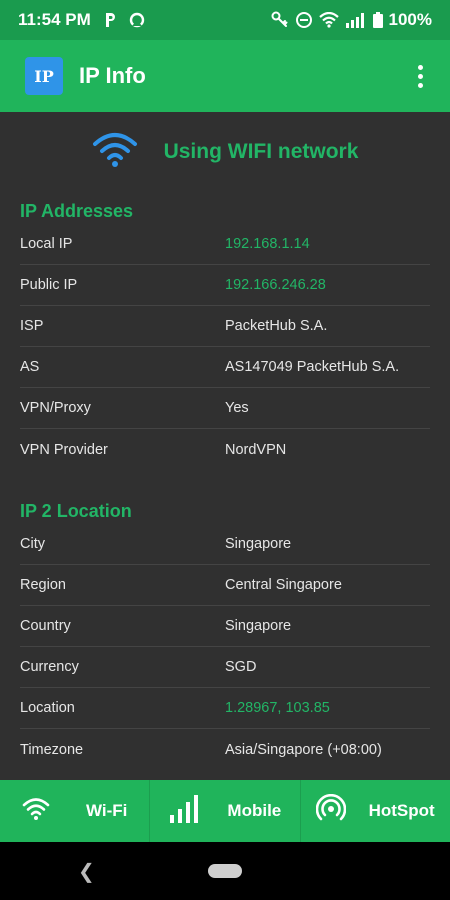 This screenshot has width=450, height=900. Describe the element at coordinates (49, 667) in the screenshot. I see `row-label: Currency` at that location.